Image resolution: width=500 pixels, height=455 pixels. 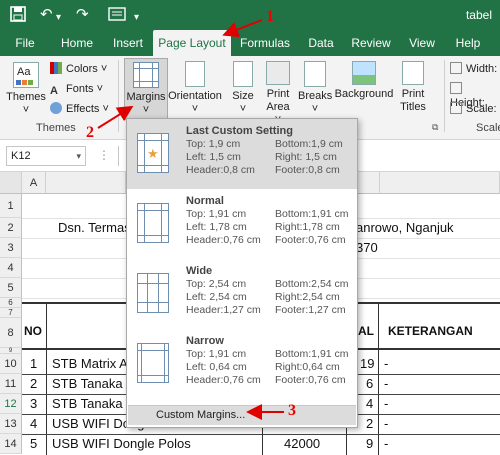 I want to click on annotation-step-3: 3, so click(x=292, y=410).